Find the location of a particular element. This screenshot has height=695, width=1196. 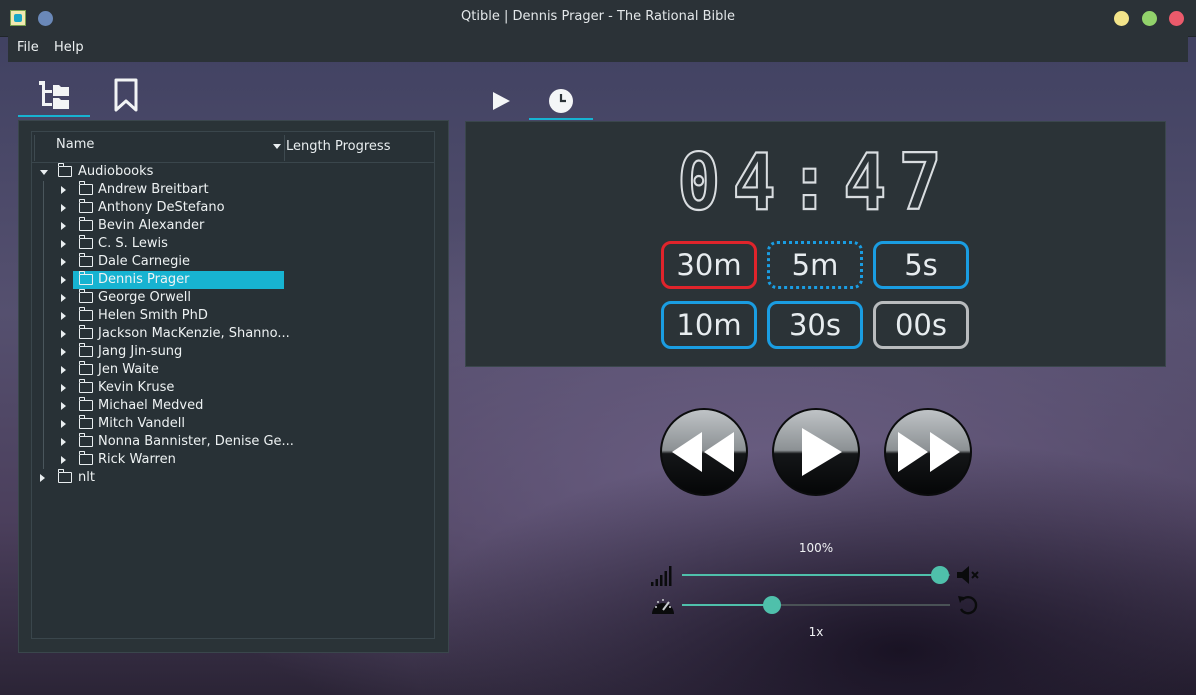

tree-item-label: George Orwell is located at coordinates (144, 297).